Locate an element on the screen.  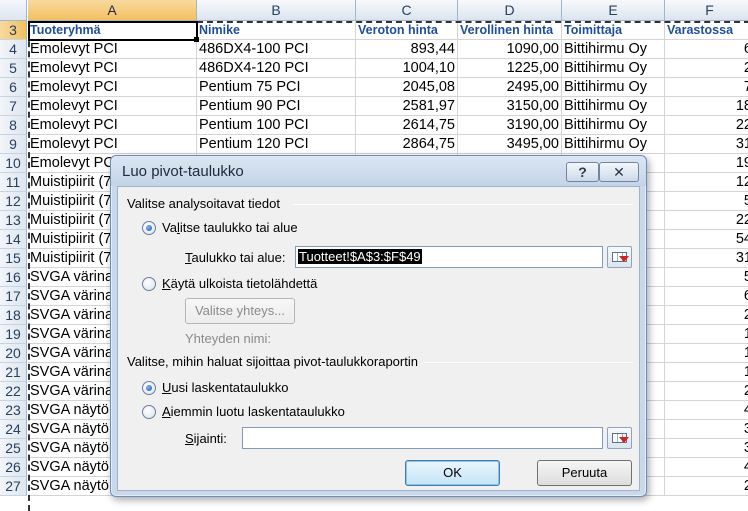
table-cell: 3190,00 is located at coordinates (510, 125).